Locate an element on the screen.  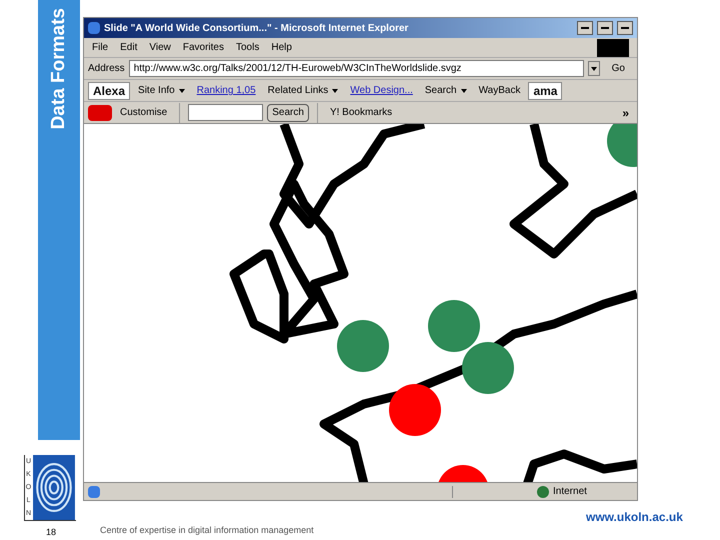
minimize-button is located at coordinates (585, 28).